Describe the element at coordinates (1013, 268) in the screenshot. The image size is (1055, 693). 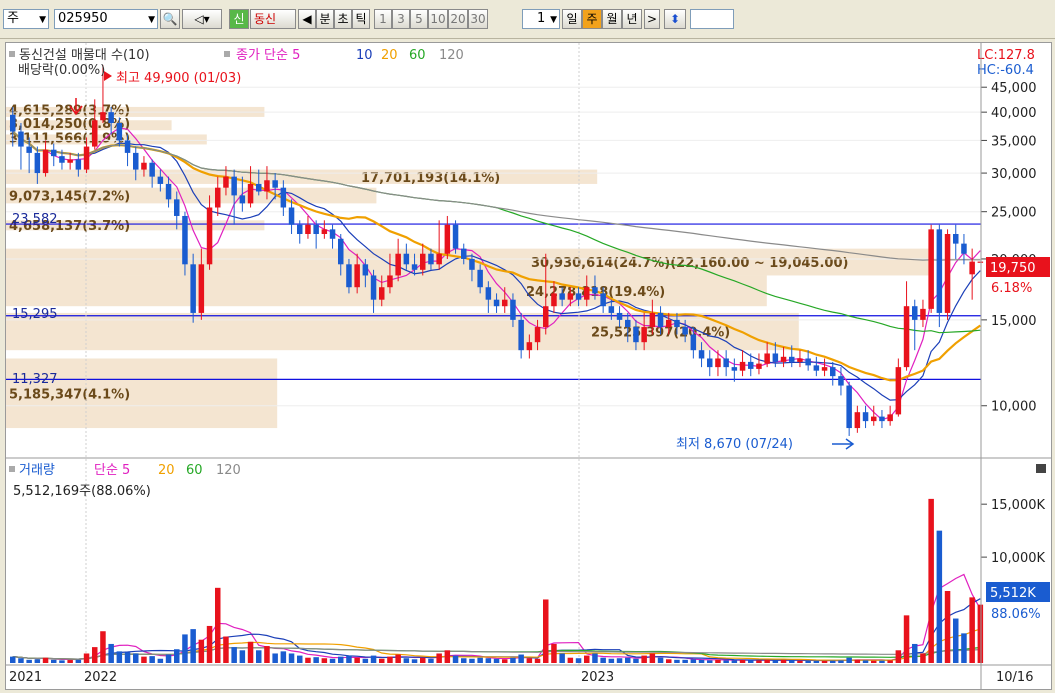
I see `current-price-label: 19,750` at that location.